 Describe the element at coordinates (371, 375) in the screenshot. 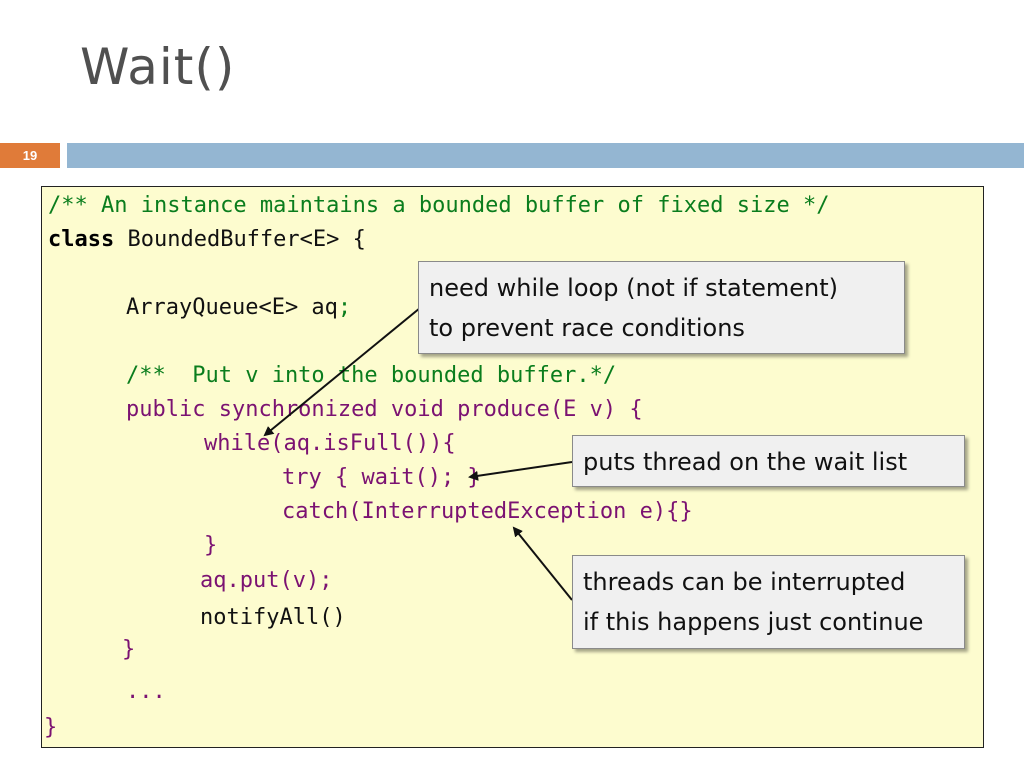

I see `code-line-4: /** Put v into the bounded buffer.*/` at that location.